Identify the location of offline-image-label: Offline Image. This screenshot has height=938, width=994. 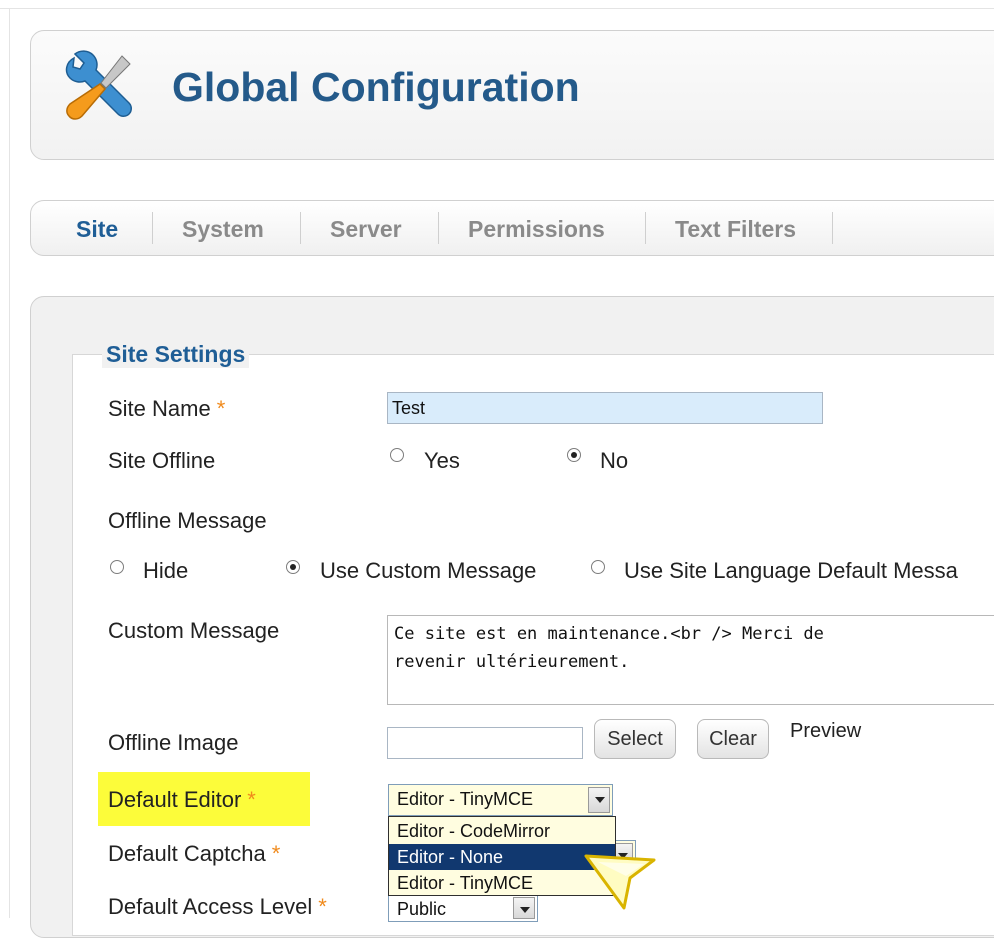
(173, 742).